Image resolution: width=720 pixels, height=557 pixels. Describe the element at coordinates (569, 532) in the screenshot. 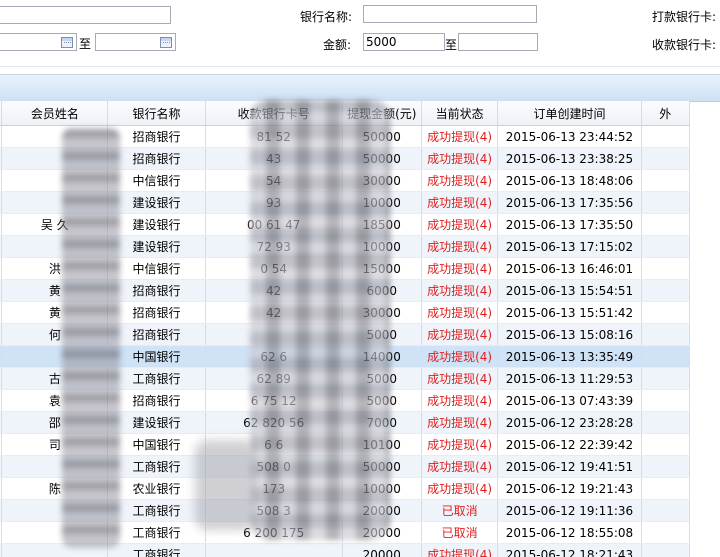

I see `created-time-cell: 2015-06-12 18:55:08` at that location.